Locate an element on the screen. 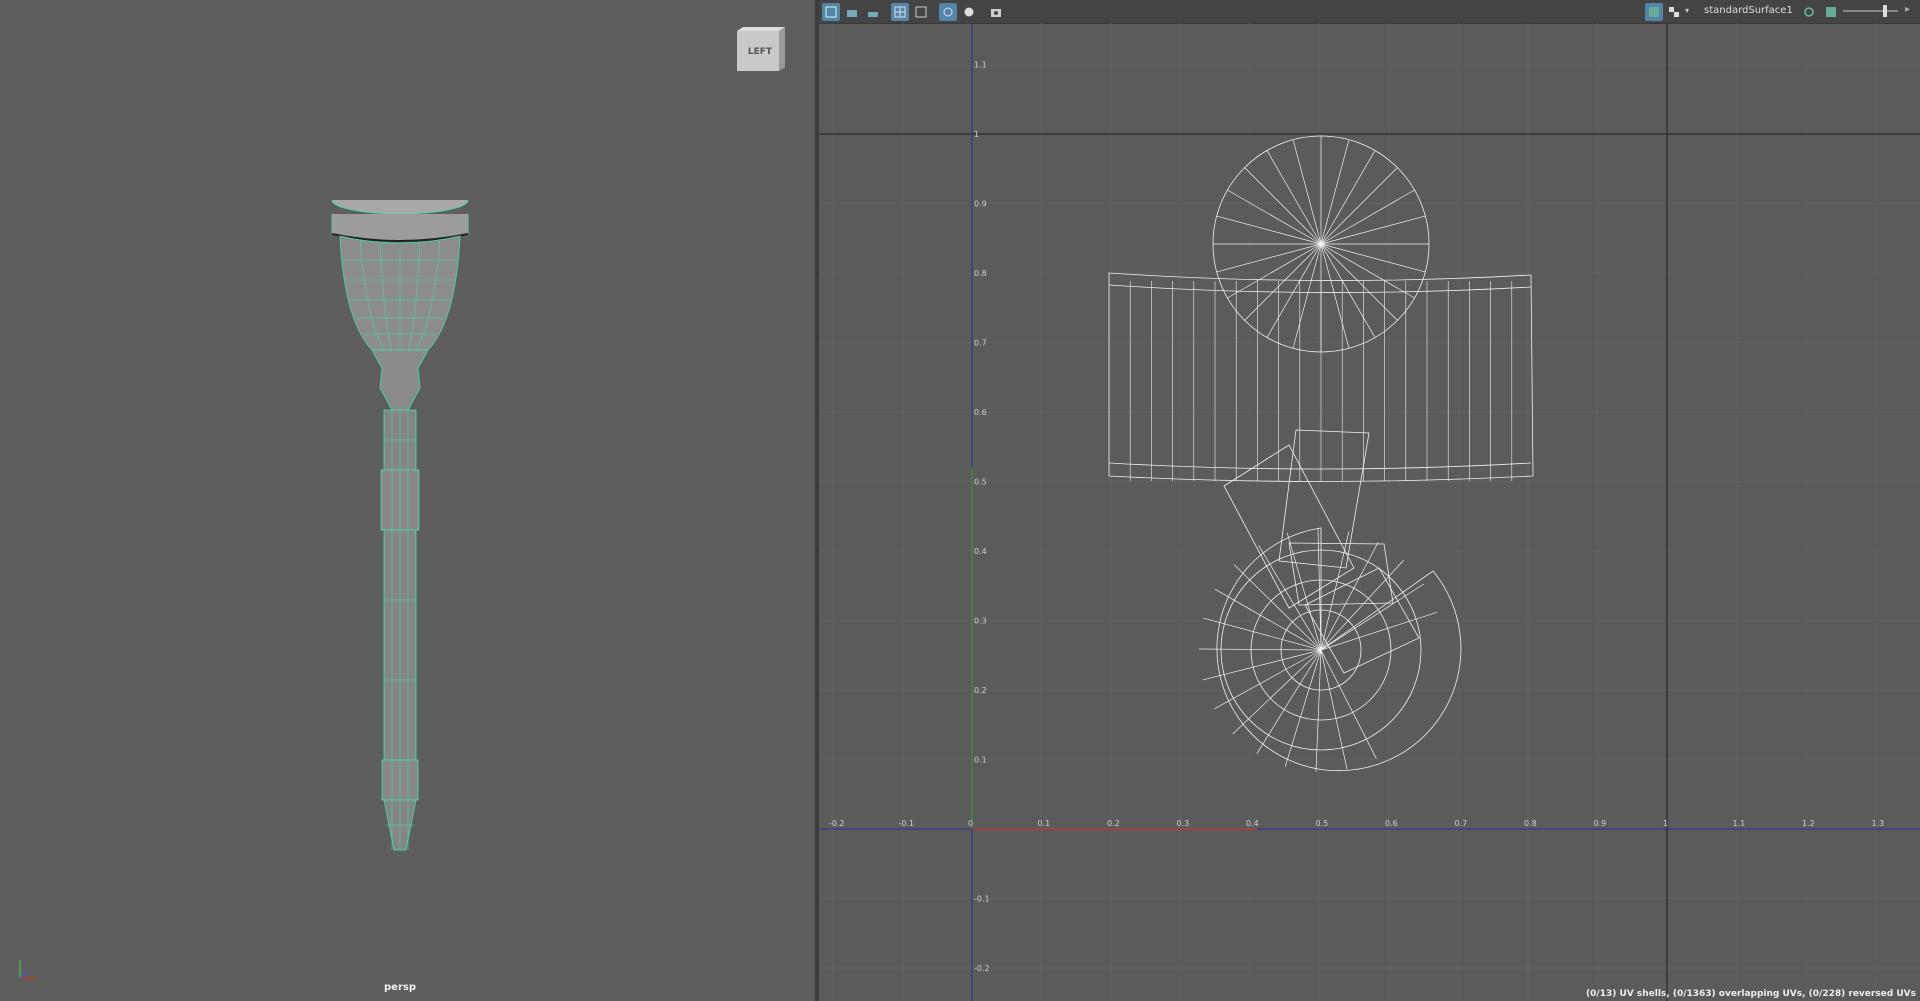 This screenshot has width=1920, height=1001. x-tick-label: 0.1 is located at coordinates (1044, 823).